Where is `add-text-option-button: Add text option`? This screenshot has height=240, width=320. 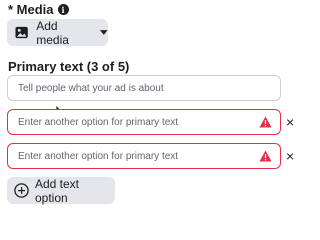
add-text-option-button: Add text option is located at coordinates (61, 190).